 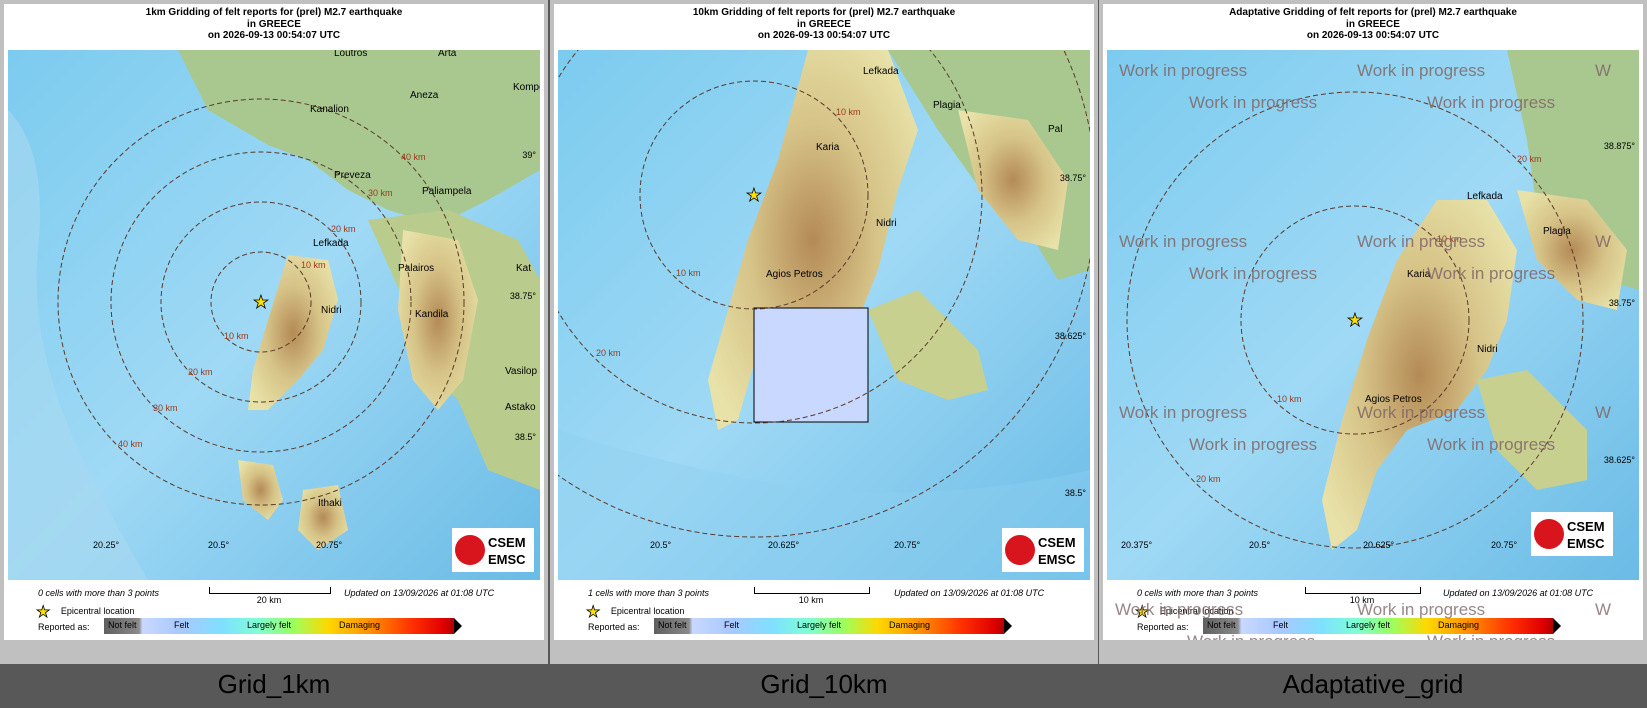 What do you see at coordinates (106, 545) in the screenshot?
I see `lon-tick: 20.25°` at bounding box center [106, 545].